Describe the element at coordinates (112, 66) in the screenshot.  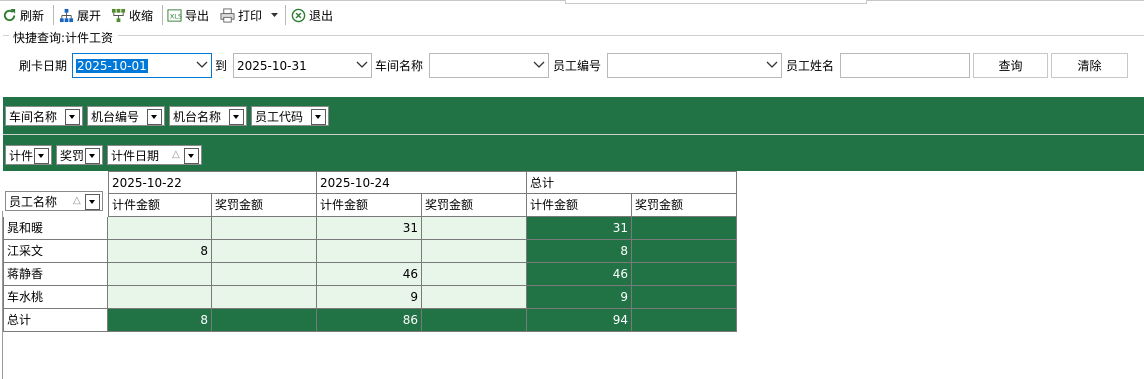
I see `date-from-value: 2025-10-01` at that location.